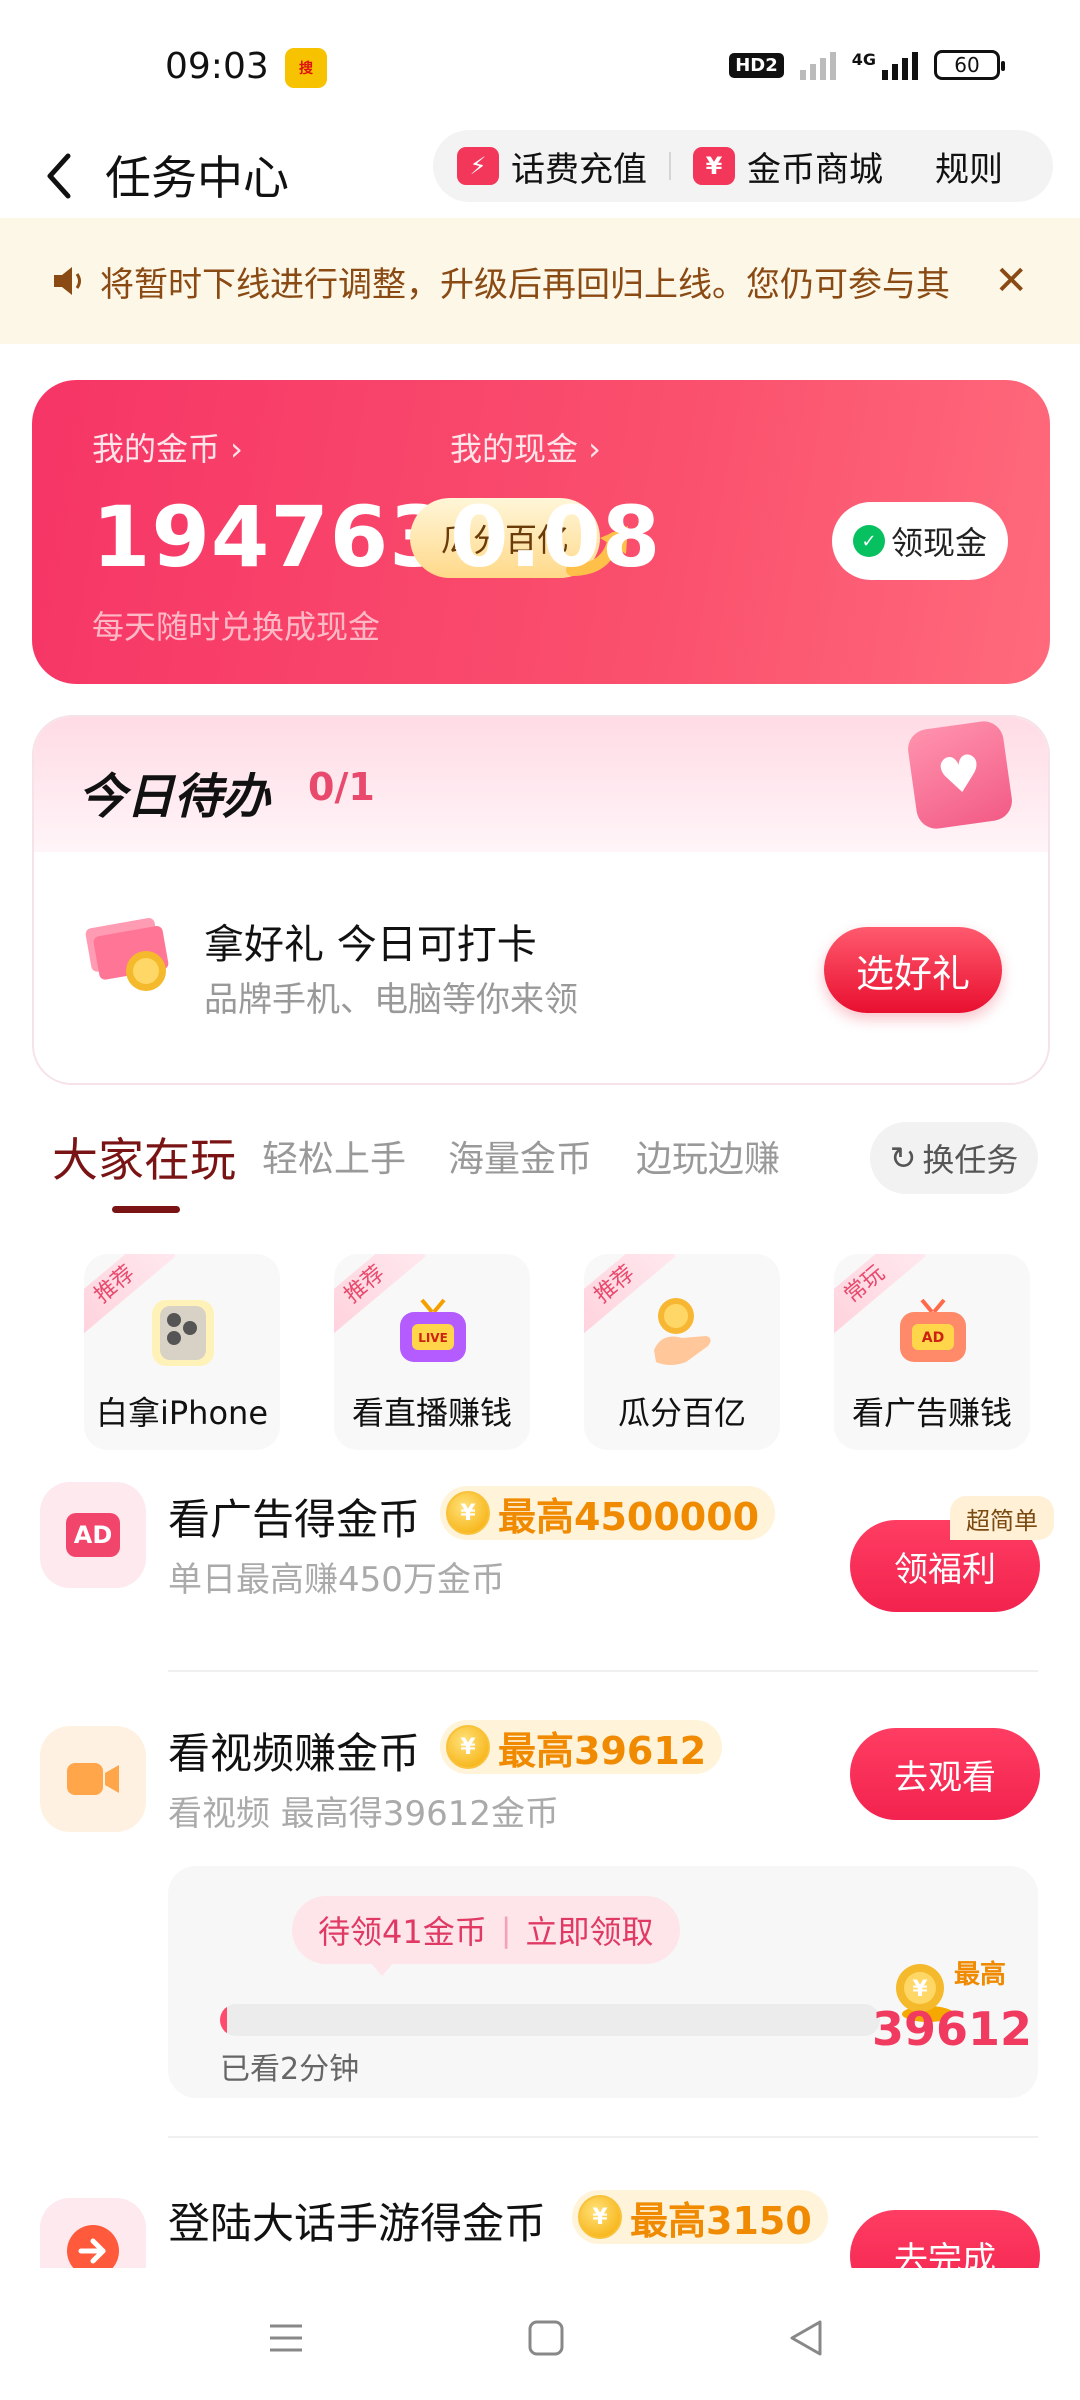 The image size is (1080, 2400). I want to click on task-tabs: 大家在玩 轻松上手 海量金币 边玩边赚 ↻ 换任务, so click(540, 1173).